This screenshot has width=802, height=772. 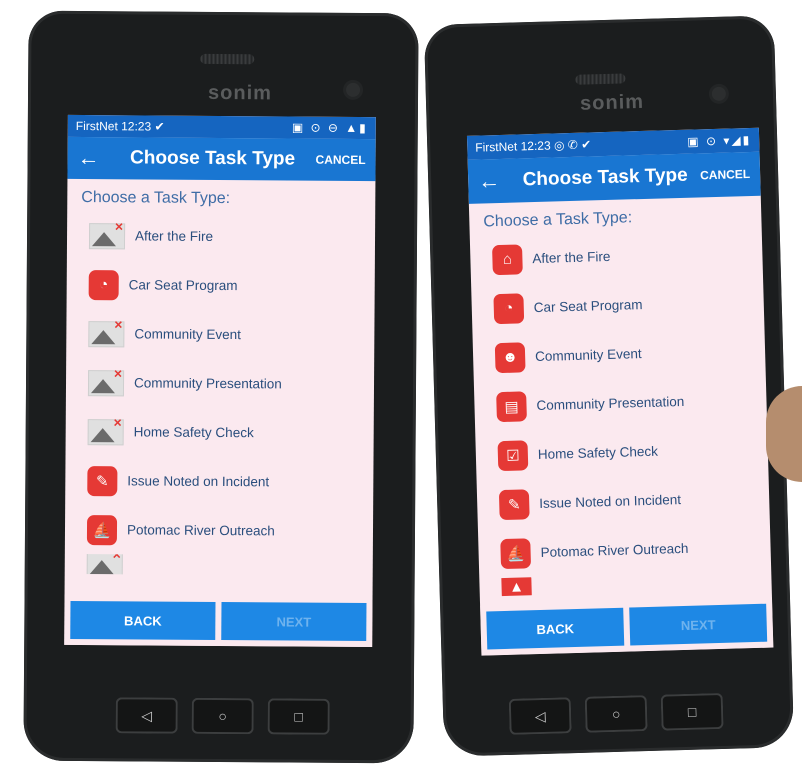 I want to click on carrier-time: FirstNet 12:23 ✔, so click(x=120, y=126).